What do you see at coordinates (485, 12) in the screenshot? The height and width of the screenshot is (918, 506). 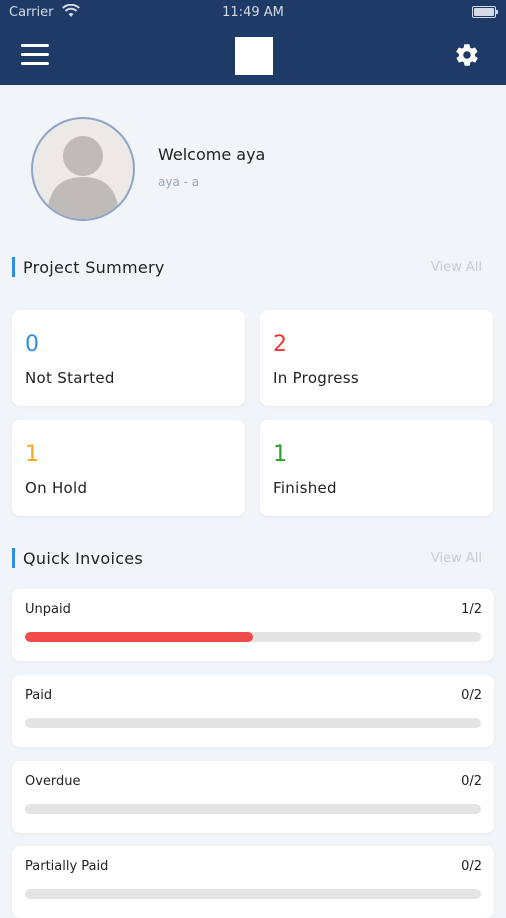 I see `battery-icon` at bounding box center [485, 12].